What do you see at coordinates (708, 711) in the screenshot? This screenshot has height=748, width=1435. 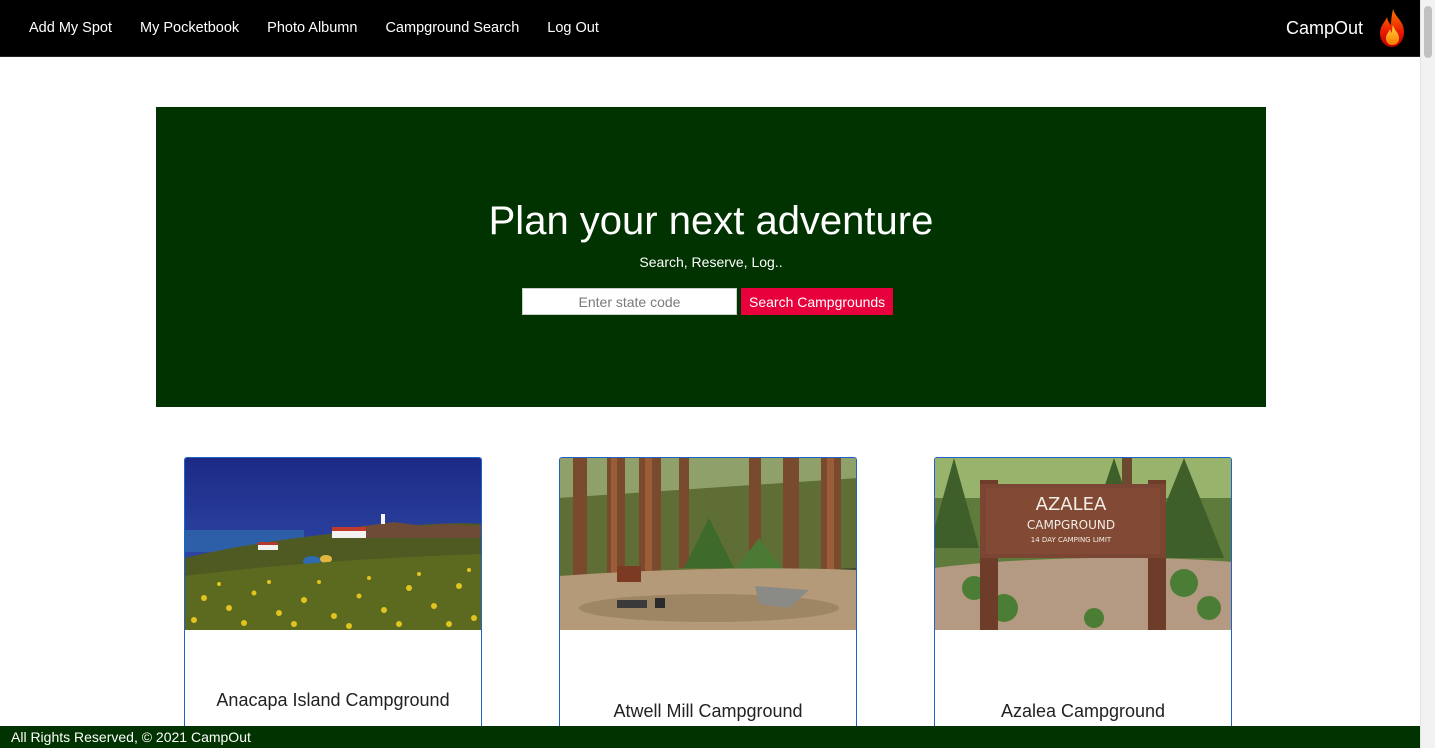 I see `campground-name: Atwell Mill Campground` at bounding box center [708, 711].